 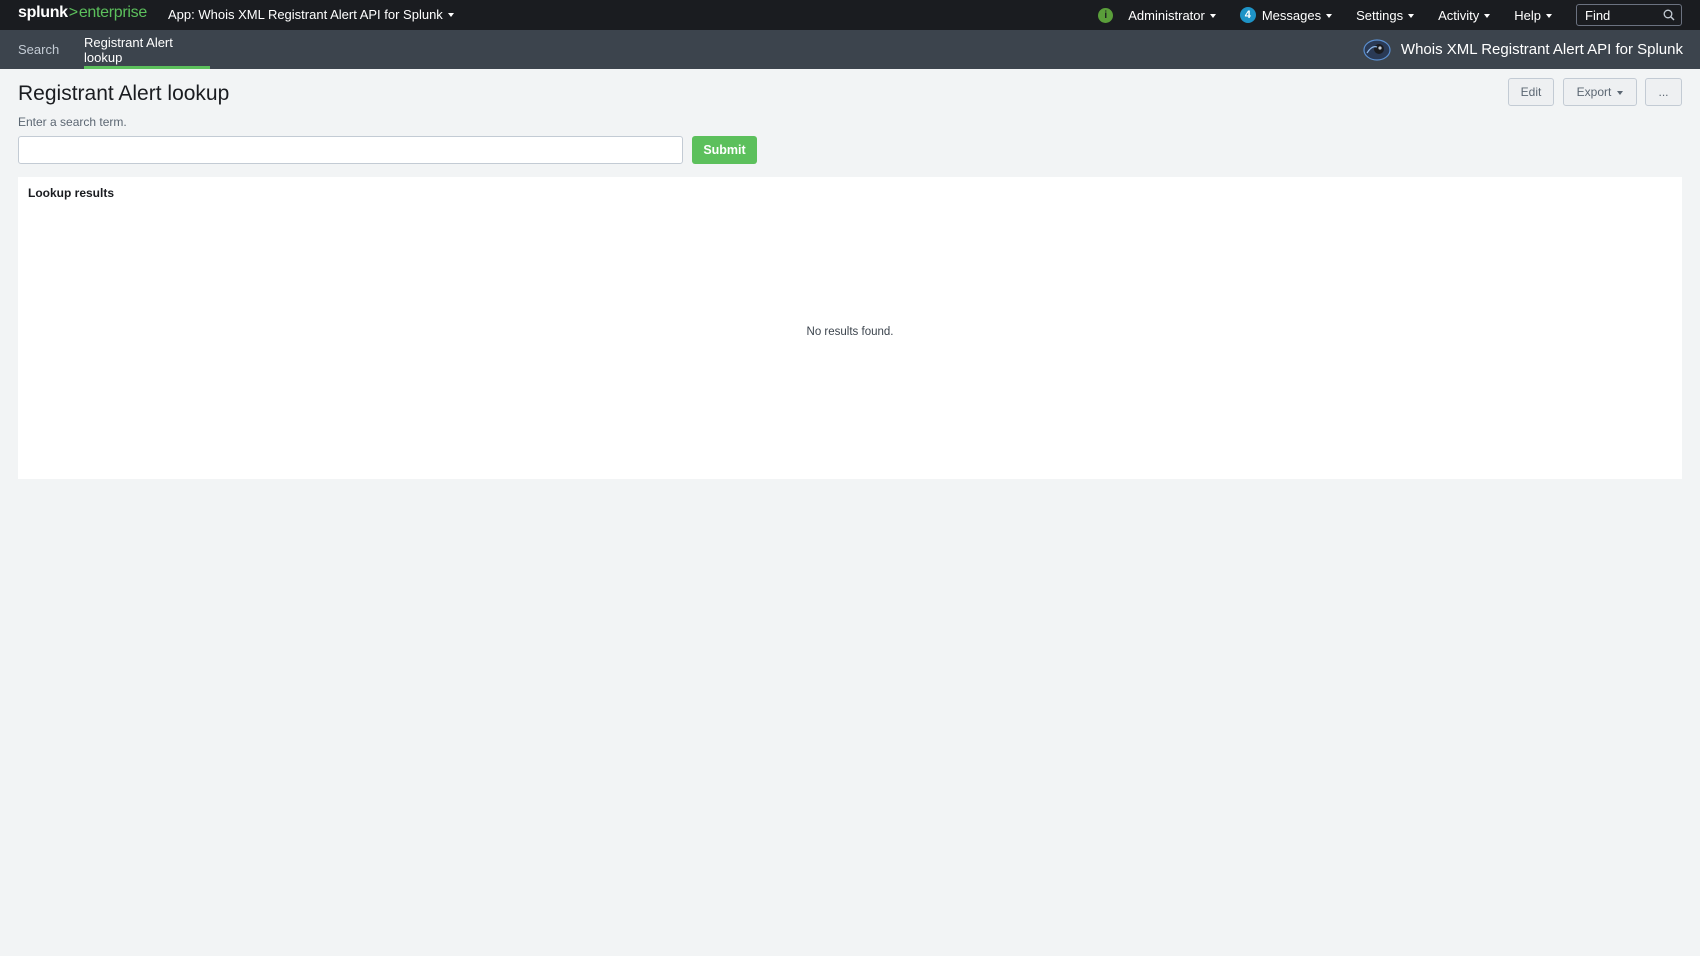 What do you see at coordinates (850, 332) in the screenshot?
I see `empty-results-message: No results found.` at bounding box center [850, 332].